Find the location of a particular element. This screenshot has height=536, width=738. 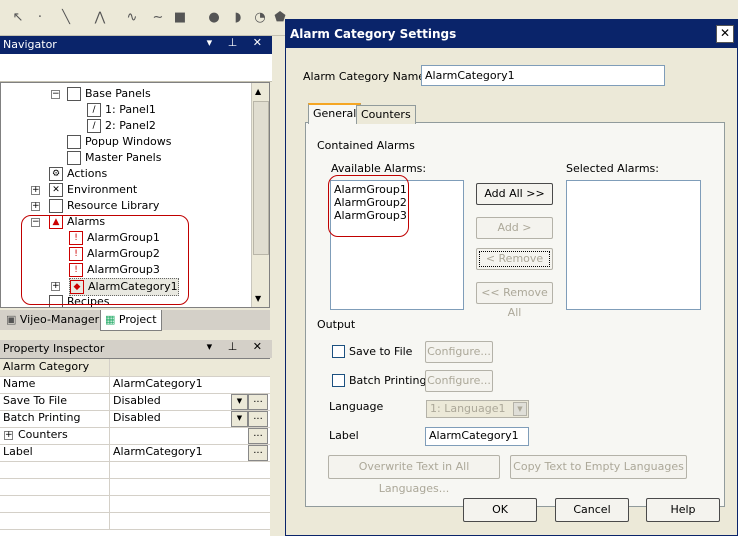

tab-vijeo-manager: ▣ Vijeo-Manager is located at coordinates (52, 320).